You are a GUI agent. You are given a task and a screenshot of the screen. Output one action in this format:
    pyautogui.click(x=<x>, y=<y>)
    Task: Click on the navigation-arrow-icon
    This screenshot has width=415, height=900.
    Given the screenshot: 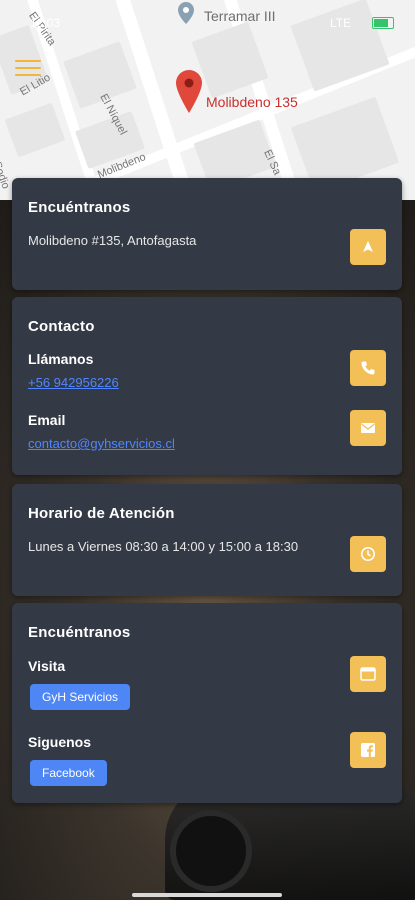 What is the action you would take?
    pyautogui.click(x=368, y=246)
    